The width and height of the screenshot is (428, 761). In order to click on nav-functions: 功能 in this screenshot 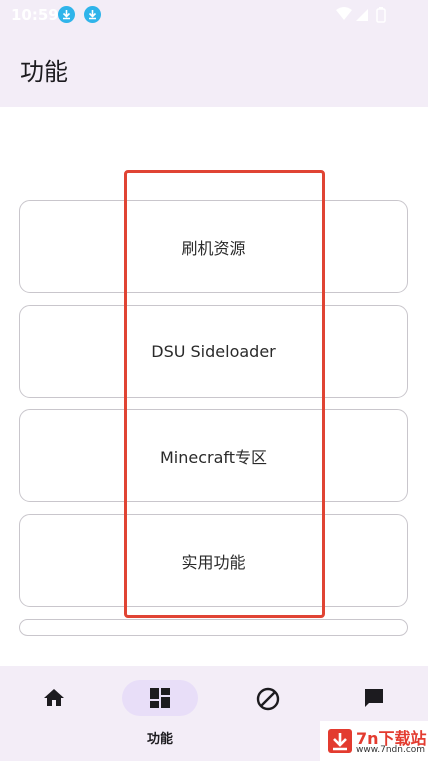, I will do `click(158, 715)`.